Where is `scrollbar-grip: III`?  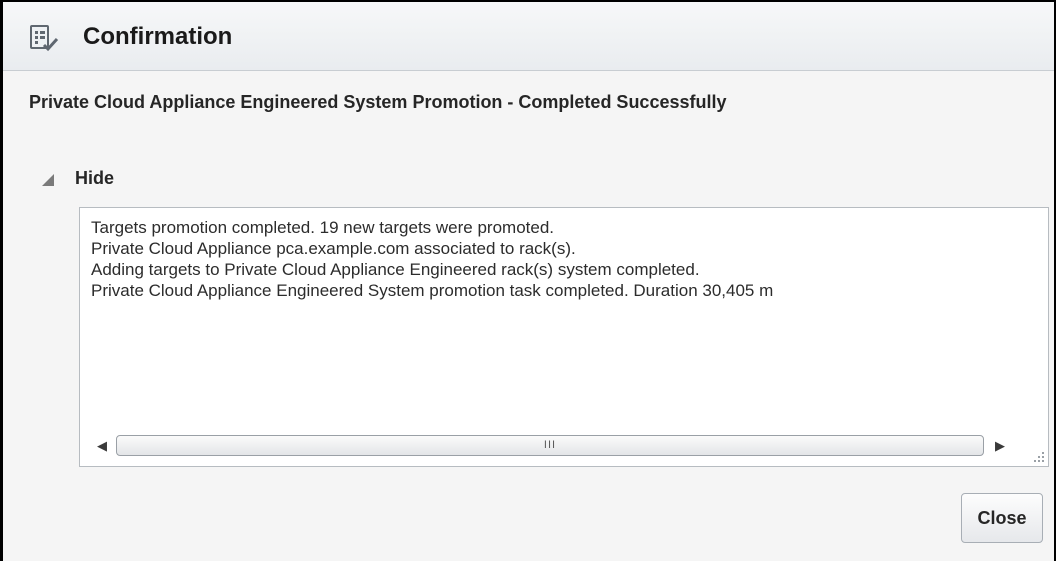
scrollbar-grip: III is located at coordinates (550, 445).